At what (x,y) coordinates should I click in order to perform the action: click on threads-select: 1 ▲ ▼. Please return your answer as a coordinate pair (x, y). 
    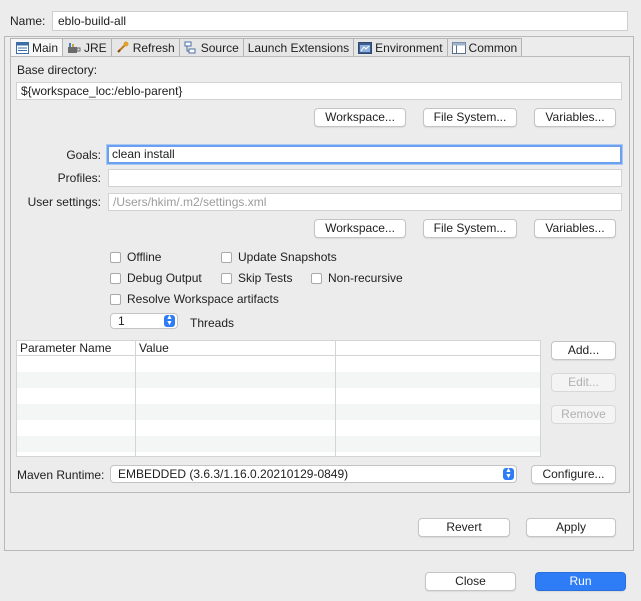
    Looking at the image, I should click on (144, 321).